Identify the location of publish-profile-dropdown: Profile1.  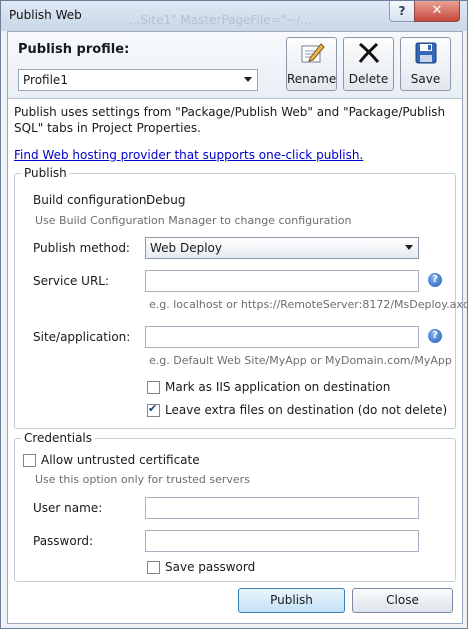
(138, 80).